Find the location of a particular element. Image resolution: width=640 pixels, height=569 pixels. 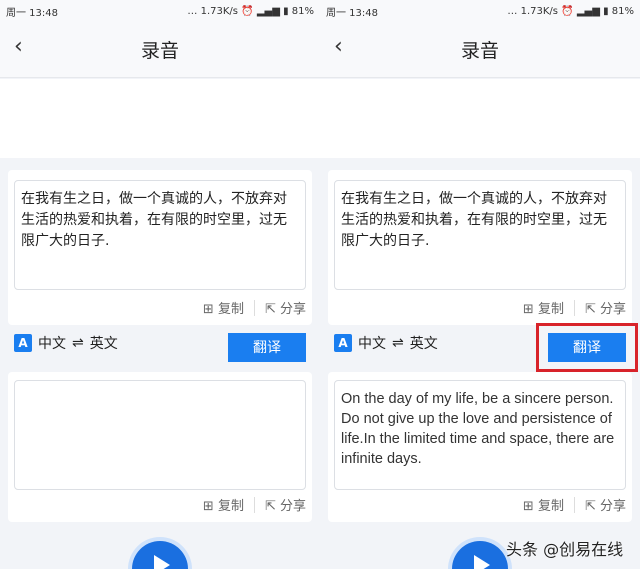

result-text is located at coordinates (160, 435).